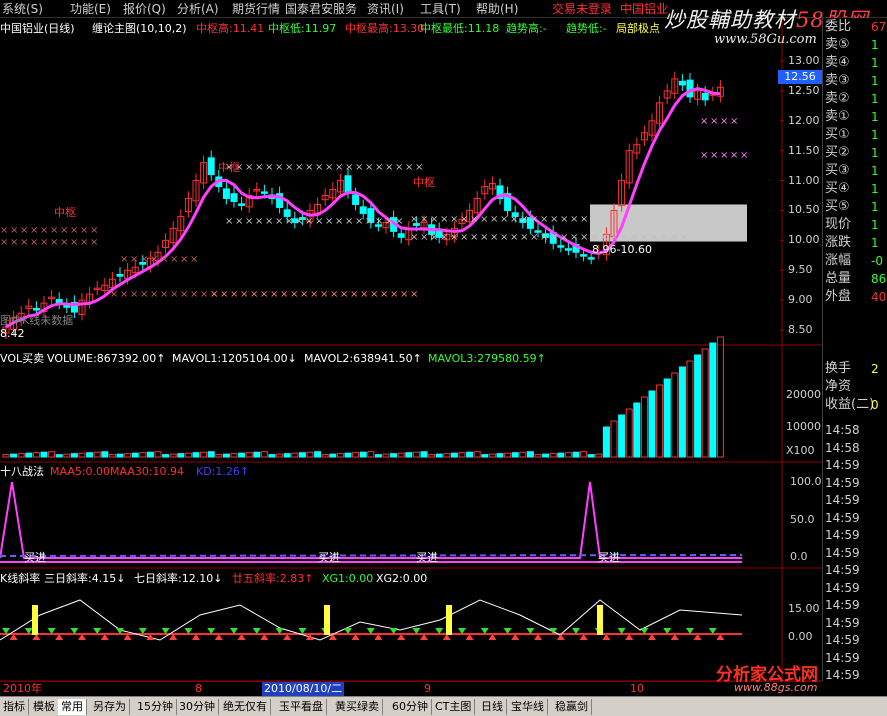 Image resolution: width=887 pixels, height=716 pixels. I want to click on indicator-tab: 玉平看盘, so click(301, 707).